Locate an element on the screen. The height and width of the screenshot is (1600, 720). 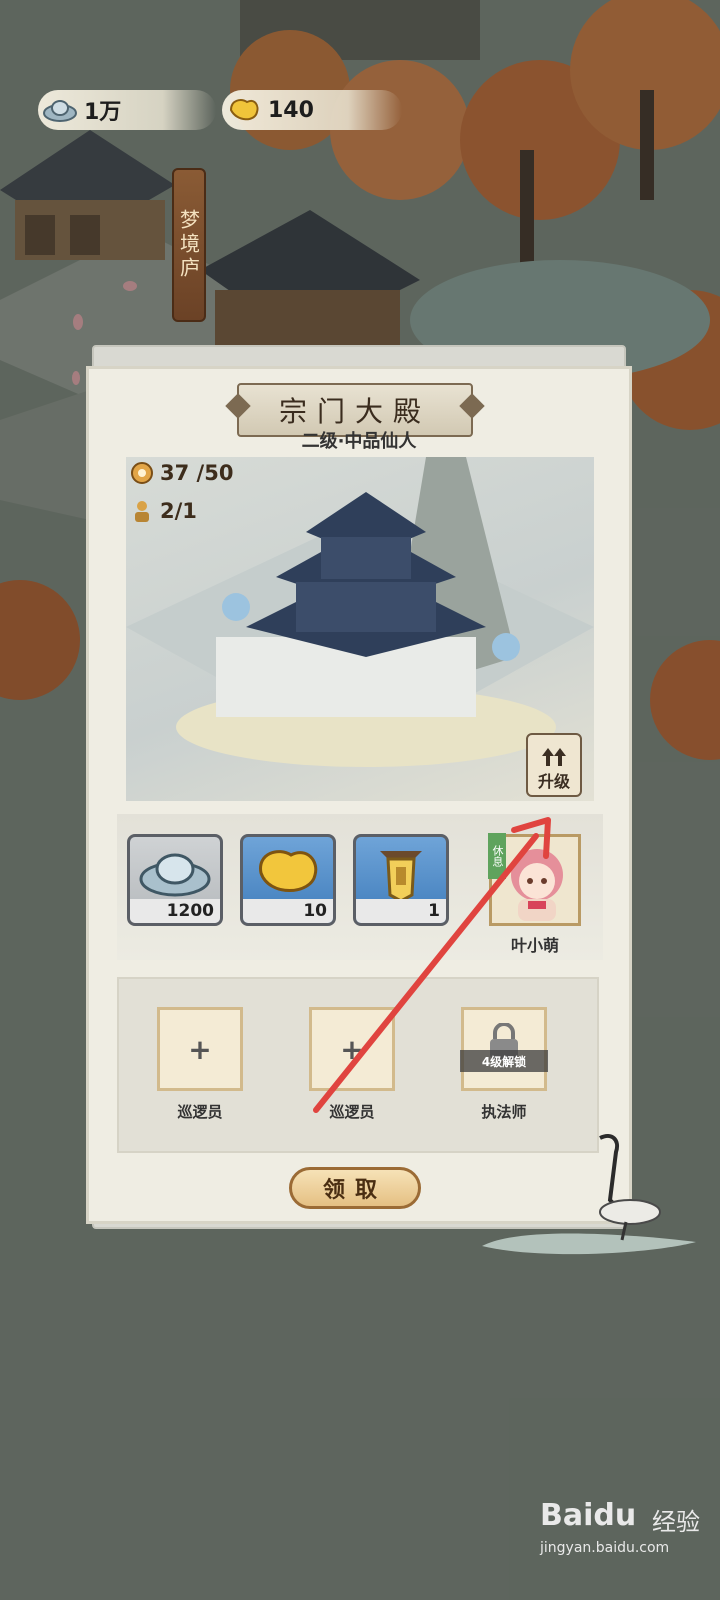
silver-amount: 1万 is located at coordinates (103, 112).